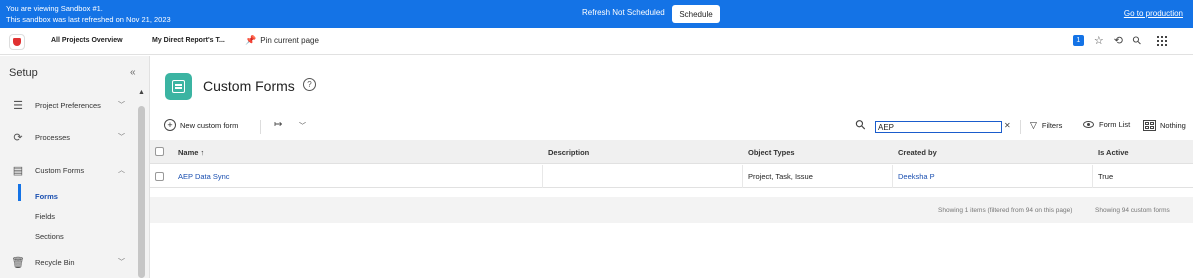 Image resolution: width=1193 pixels, height=278 pixels. Describe the element at coordinates (623, 12) in the screenshot. I see `refresh-status: Refresh Not Scheduled` at that location.